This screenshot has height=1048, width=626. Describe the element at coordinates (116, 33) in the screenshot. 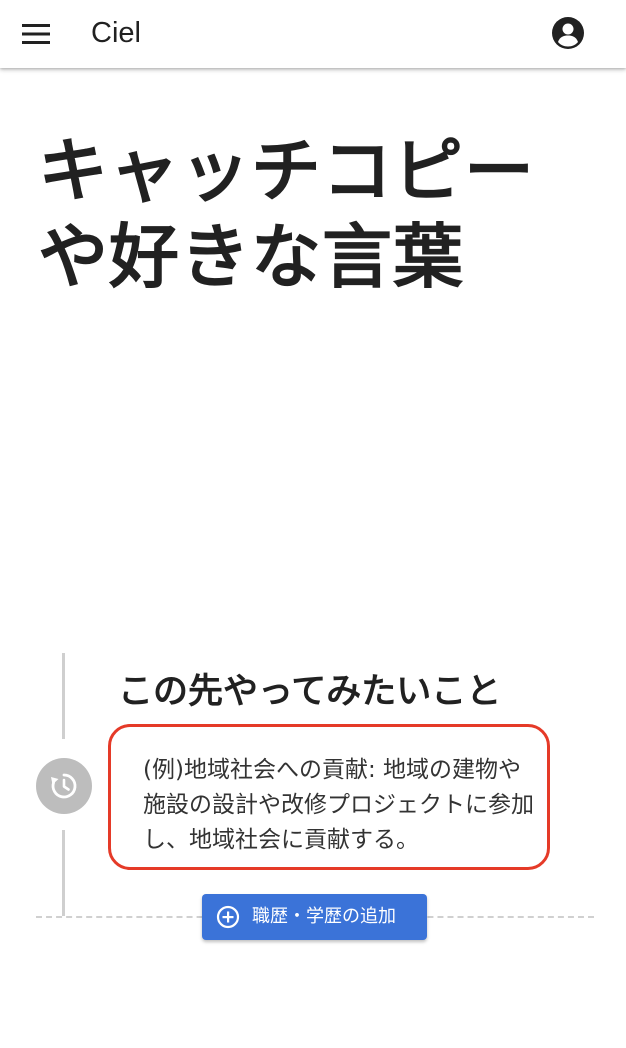

I see `app-title: Ciel` at that location.